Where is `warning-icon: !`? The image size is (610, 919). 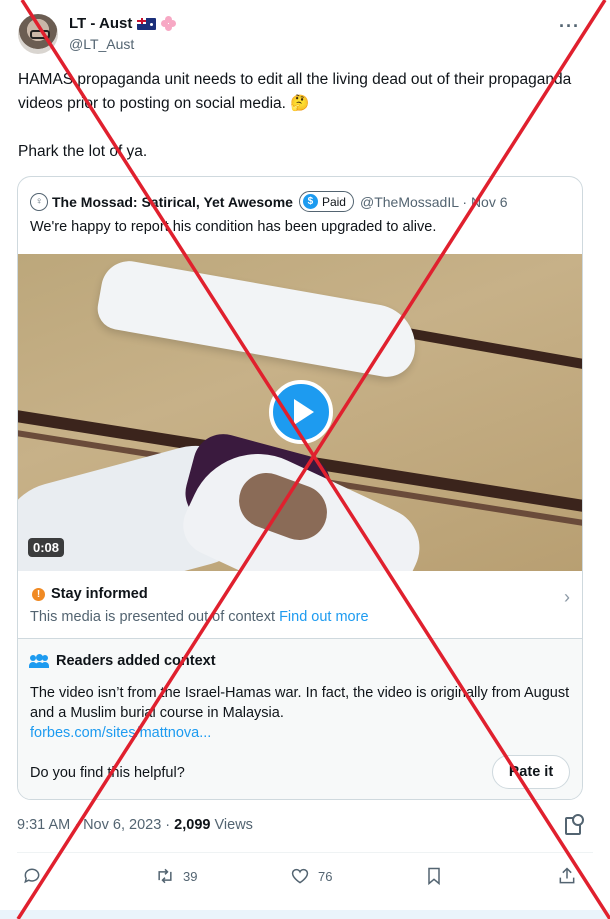
warning-icon: ! is located at coordinates (38, 594).